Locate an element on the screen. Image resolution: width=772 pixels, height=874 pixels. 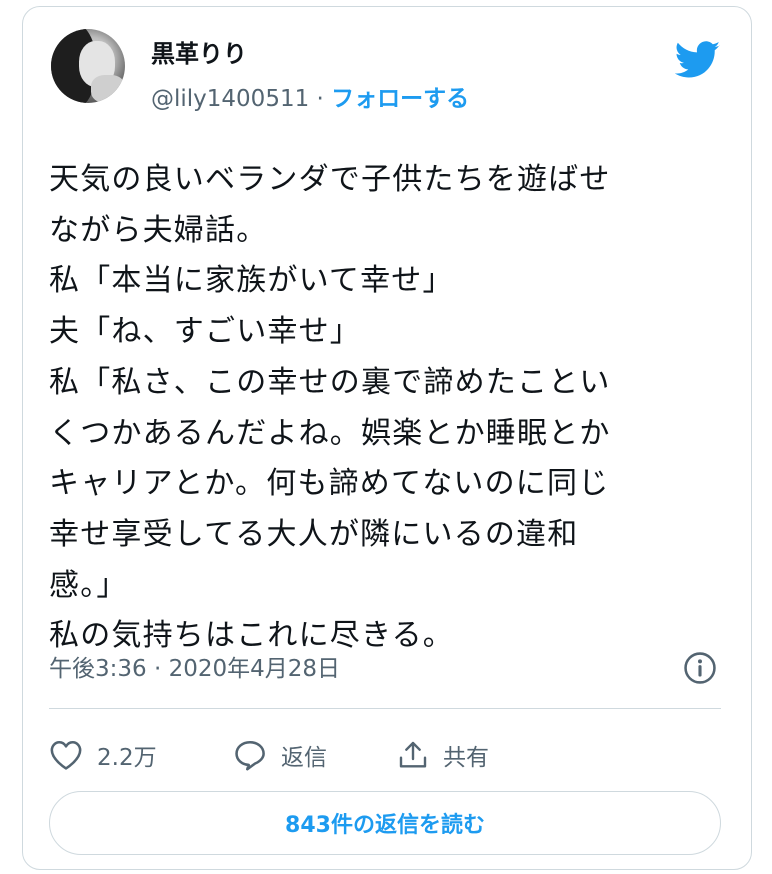
reply-icon is located at coordinates (250, 755).